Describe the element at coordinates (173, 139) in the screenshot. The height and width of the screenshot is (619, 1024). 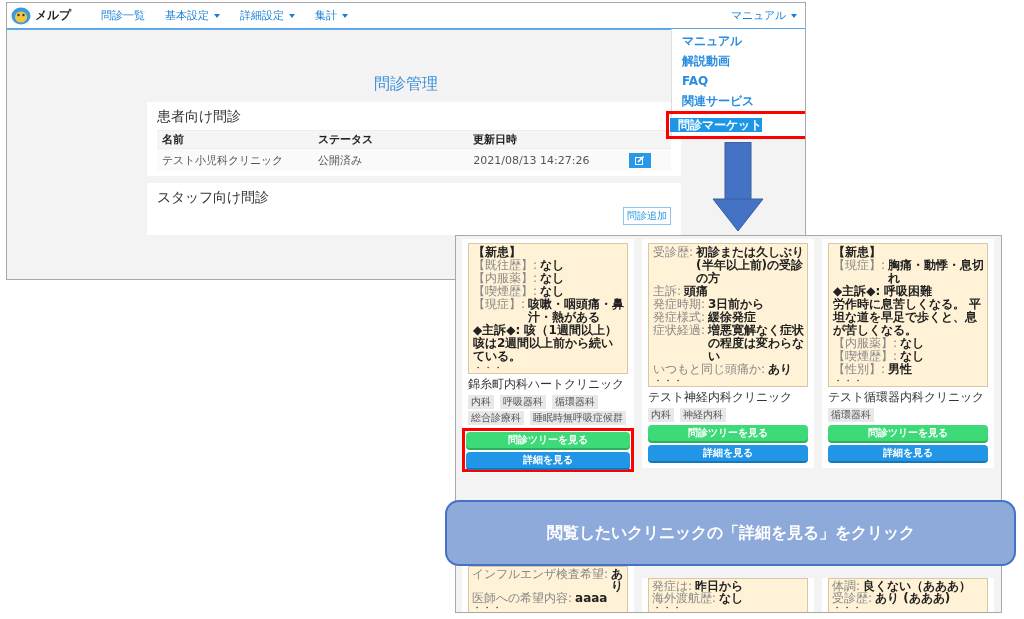
I see `column-header: 名前` at that location.